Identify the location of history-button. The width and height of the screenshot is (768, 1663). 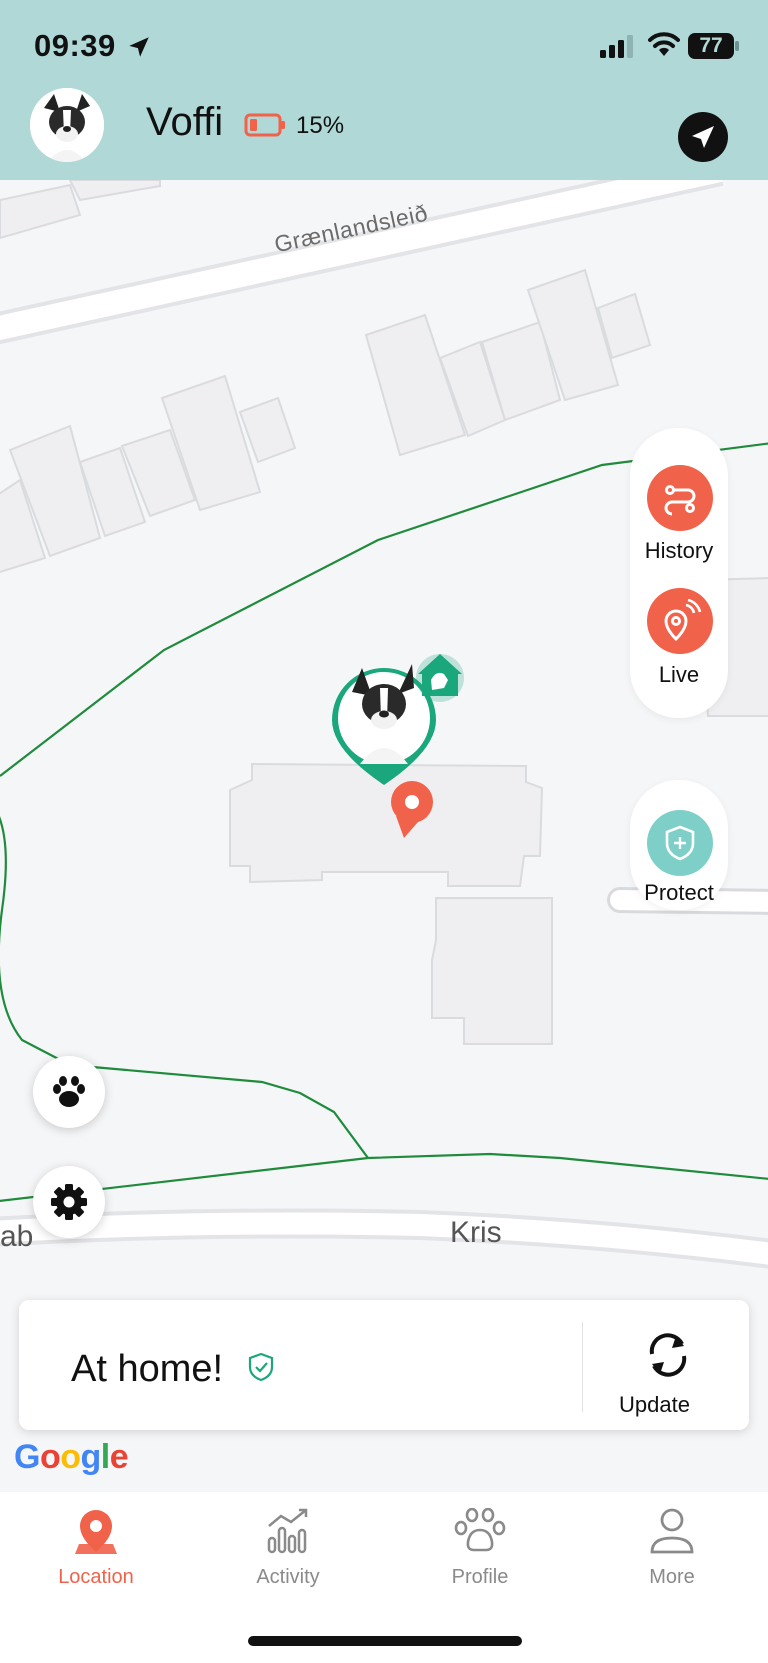
(680, 498).